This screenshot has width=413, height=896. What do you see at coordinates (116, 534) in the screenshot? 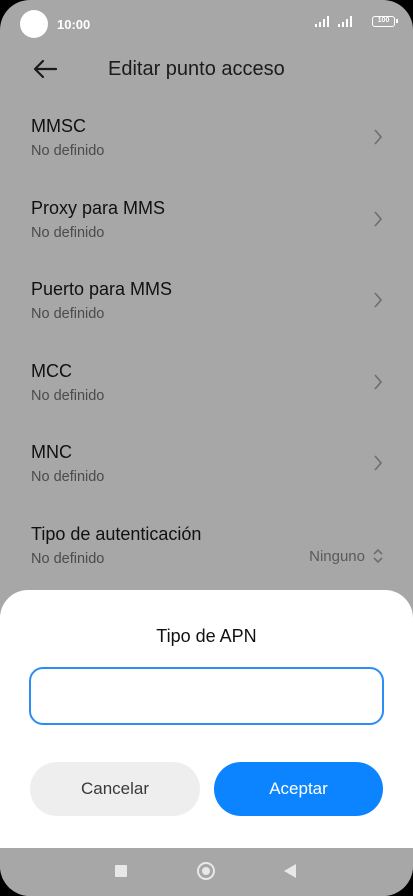
I see `setting-title: Tipo de autenticación` at bounding box center [116, 534].